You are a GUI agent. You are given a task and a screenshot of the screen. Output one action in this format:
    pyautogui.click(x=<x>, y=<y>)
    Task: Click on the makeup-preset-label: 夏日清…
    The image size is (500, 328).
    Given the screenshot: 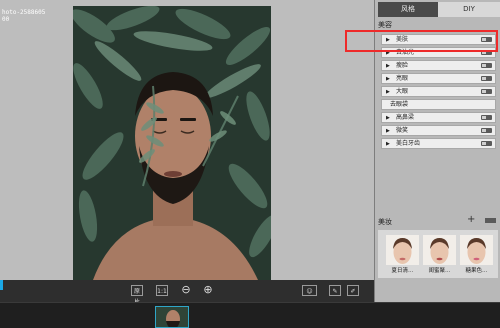 What is the action you would take?
    pyautogui.click(x=402, y=271)
    